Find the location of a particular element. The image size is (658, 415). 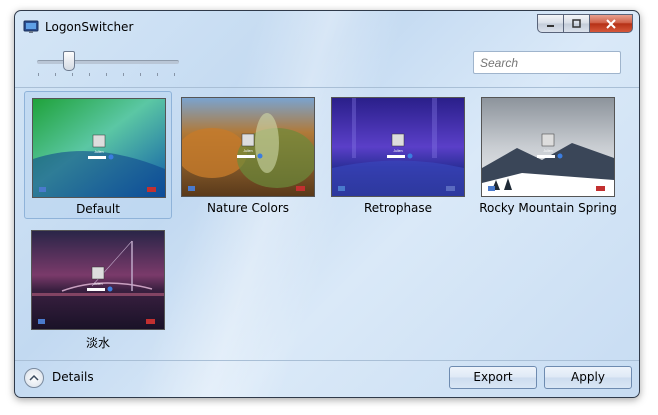

theme-tile-rocky-mountain-spring: Julien Rocky Mountain Spring is located at coordinates (548, 155).